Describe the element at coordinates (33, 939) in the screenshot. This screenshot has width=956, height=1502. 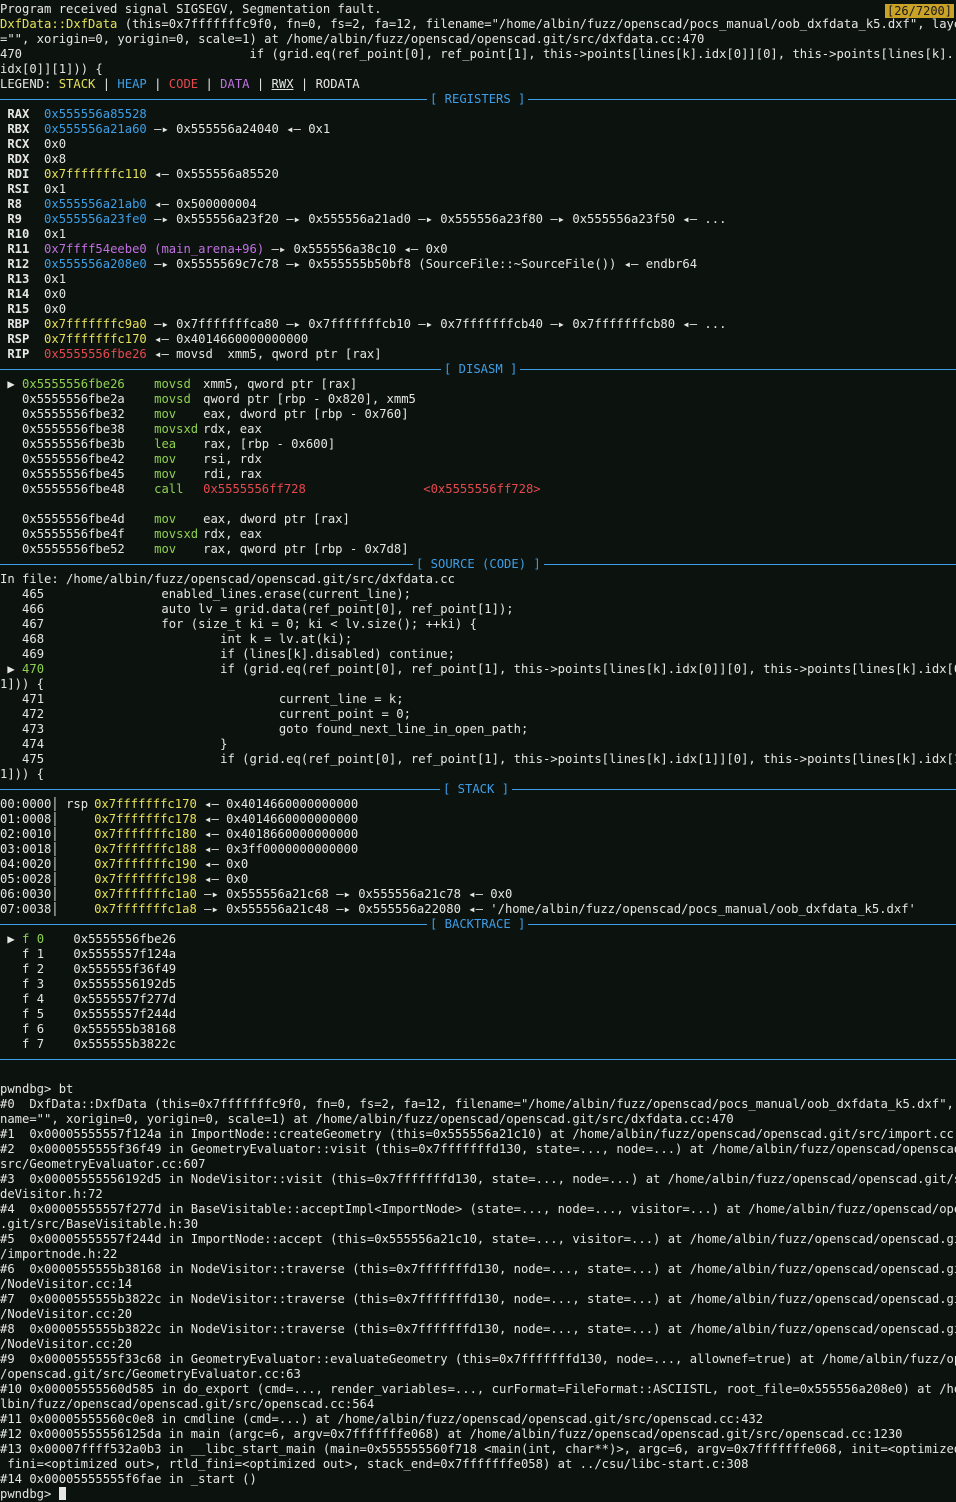
I see `backtrace-frame-id: f 0` at that location.